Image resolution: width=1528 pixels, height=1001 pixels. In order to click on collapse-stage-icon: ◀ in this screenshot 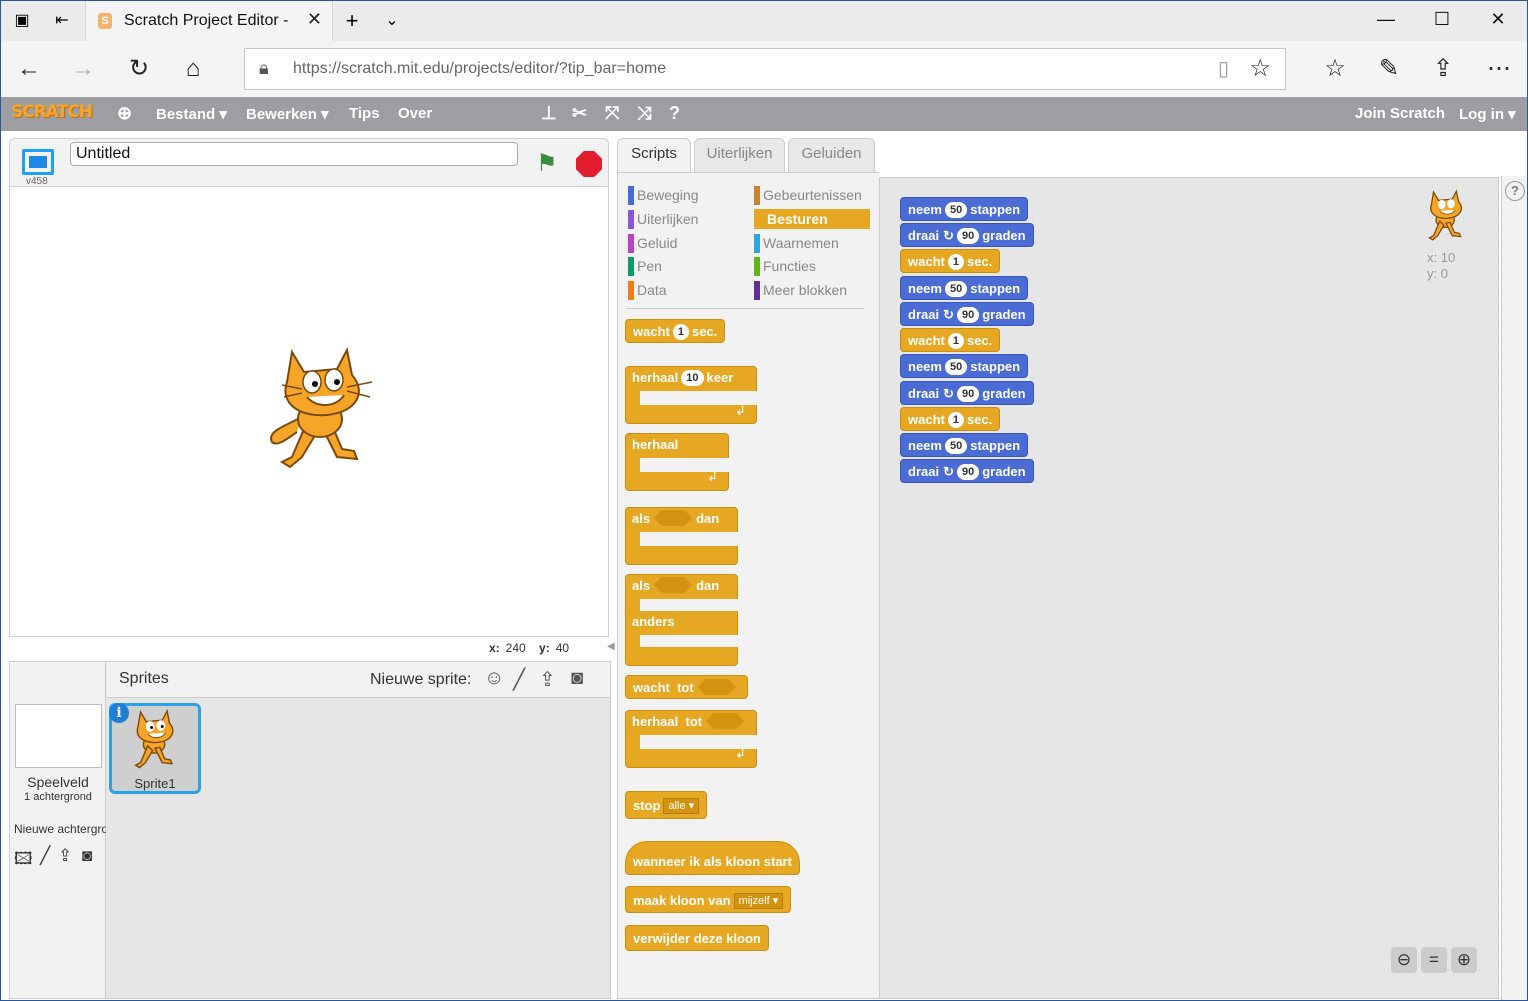, I will do `click(612, 650)`.